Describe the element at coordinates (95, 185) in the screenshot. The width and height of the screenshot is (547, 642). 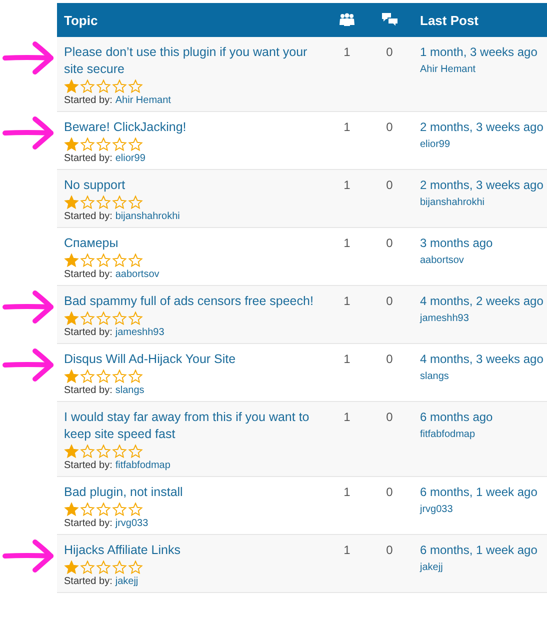
I see `topic-link: No support` at that location.